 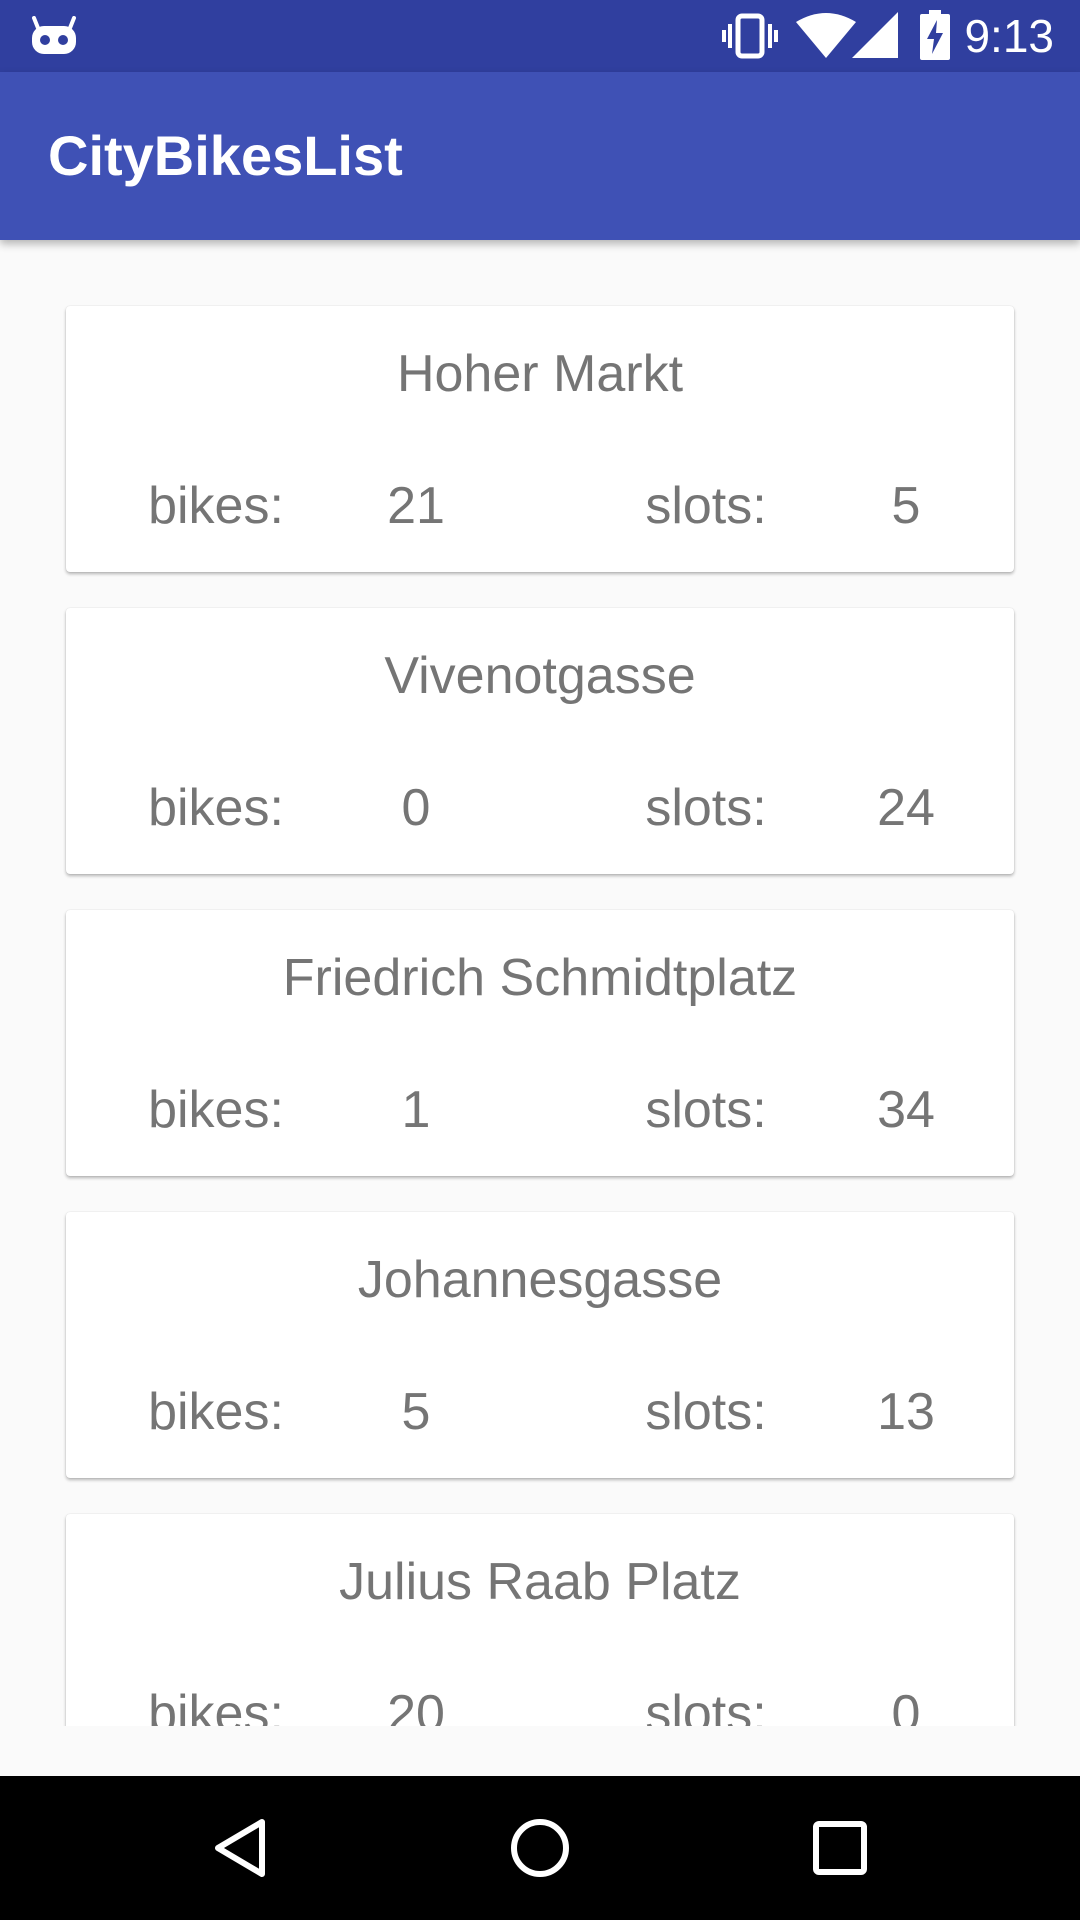 I want to click on station-name: Hoher Markt, so click(x=540, y=374).